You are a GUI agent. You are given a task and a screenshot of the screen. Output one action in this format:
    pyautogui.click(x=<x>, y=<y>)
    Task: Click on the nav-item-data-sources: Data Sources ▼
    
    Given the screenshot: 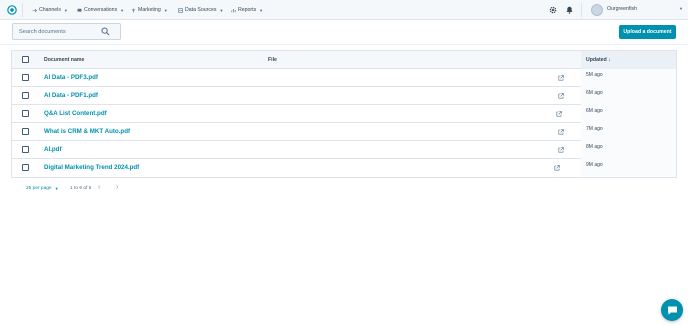 What is the action you would take?
    pyautogui.click(x=200, y=10)
    